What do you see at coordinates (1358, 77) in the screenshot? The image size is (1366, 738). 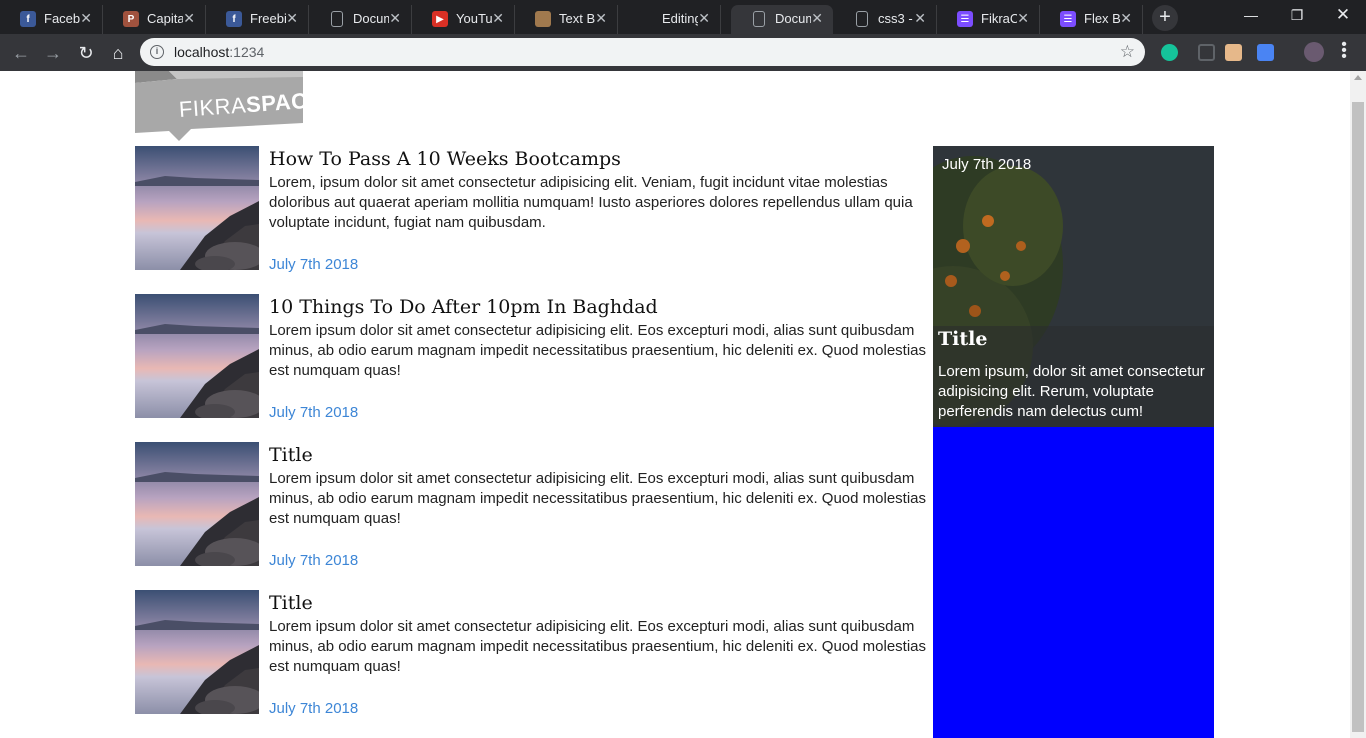 I see `scroll-up-arrow-icon` at bounding box center [1358, 77].